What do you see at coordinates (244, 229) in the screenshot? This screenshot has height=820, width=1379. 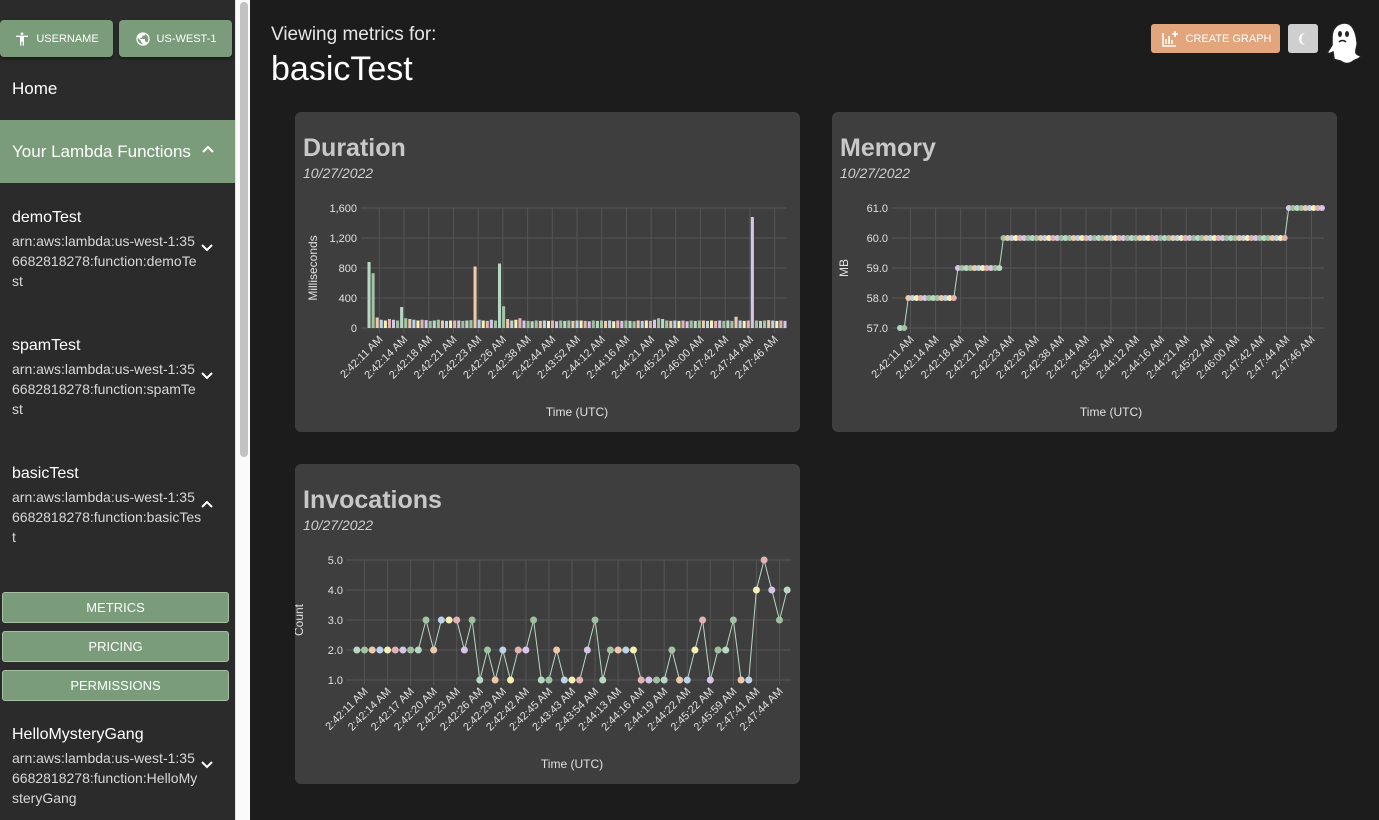 I see `scrollbar-thumb` at bounding box center [244, 229].